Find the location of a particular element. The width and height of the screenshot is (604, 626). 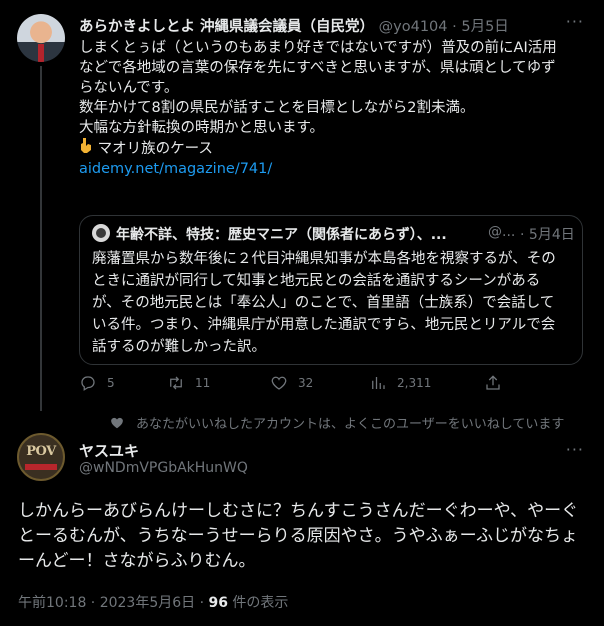

retweet-icon is located at coordinates (176, 383).